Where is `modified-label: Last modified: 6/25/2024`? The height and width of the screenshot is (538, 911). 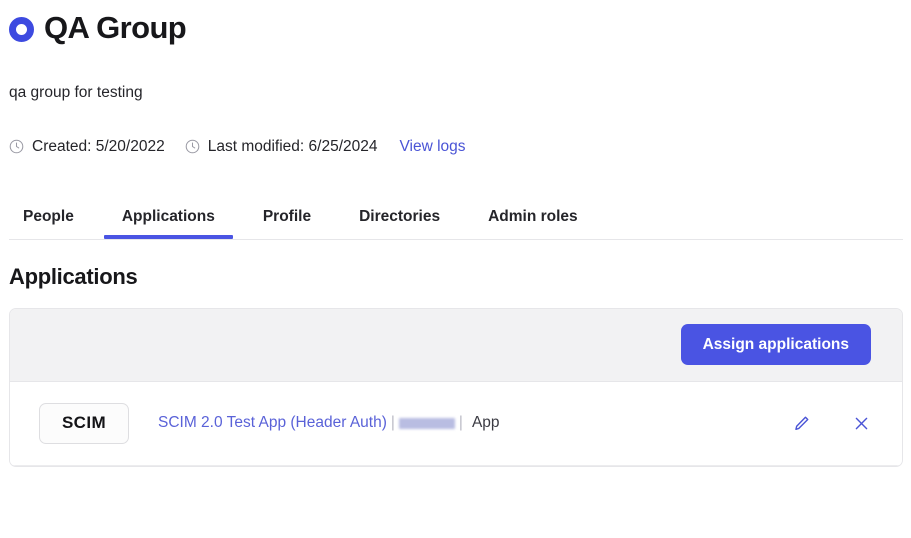
modified-label: Last modified: 6/25/2024 is located at coordinates (292, 146).